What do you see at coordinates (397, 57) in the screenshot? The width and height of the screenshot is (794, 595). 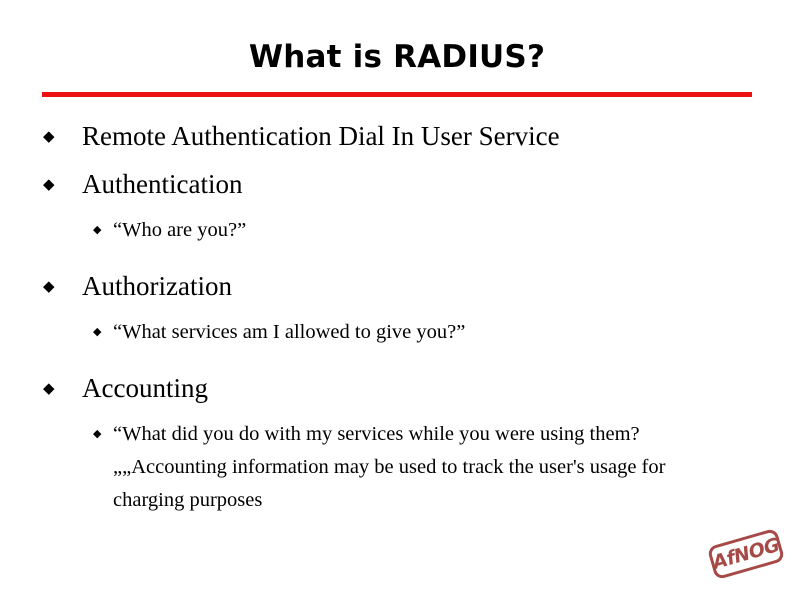 I see `page-title: What is RADIUS?` at bounding box center [397, 57].